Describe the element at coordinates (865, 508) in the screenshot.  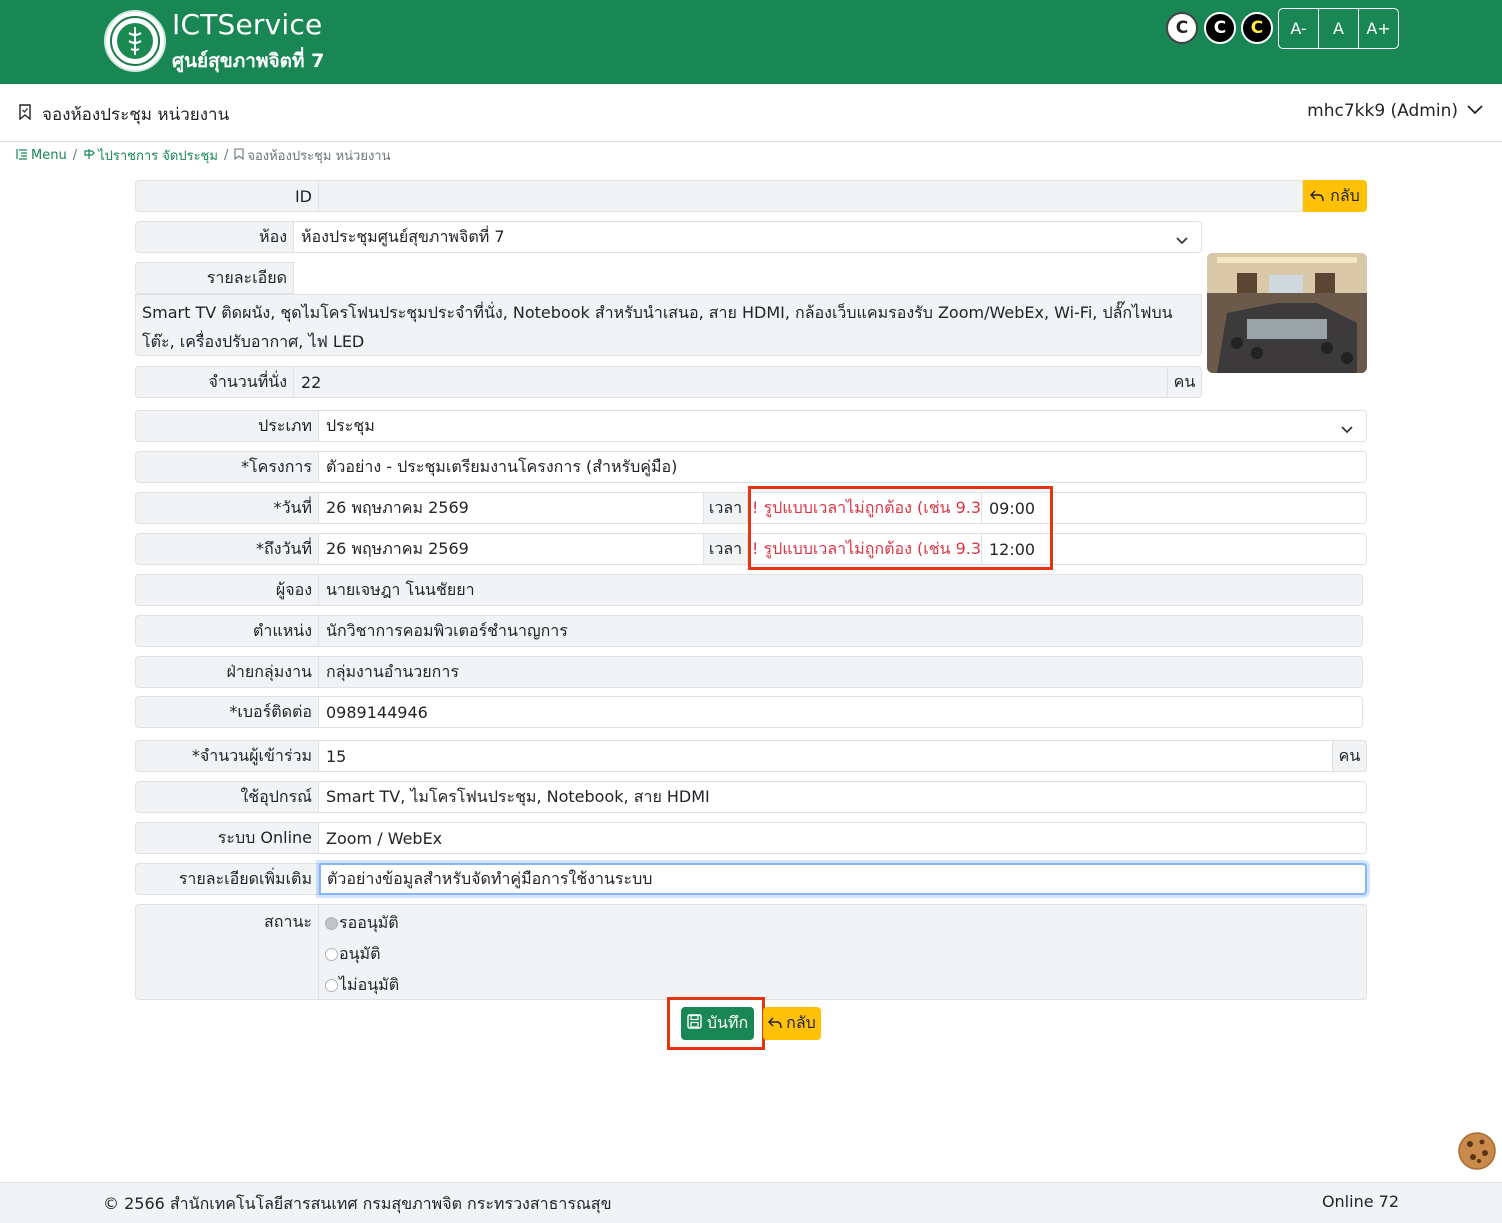
I see `time-start-warning: ! รูปแบบเวลาไม่ถูกต้อง (เช่น 9.30)` at that location.